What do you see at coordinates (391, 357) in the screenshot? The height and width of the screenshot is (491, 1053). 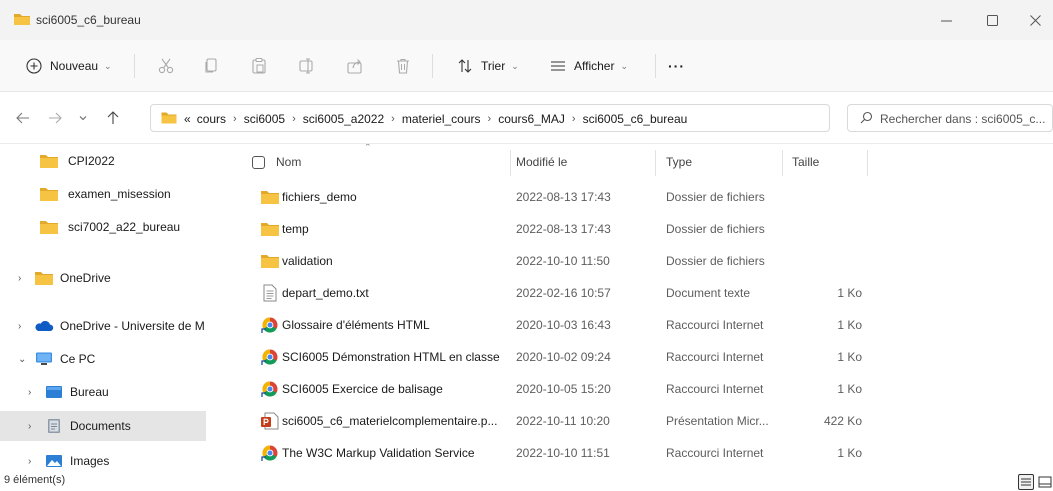 I see `file-name: SCI6005 Démonstration HTML en classe` at bounding box center [391, 357].